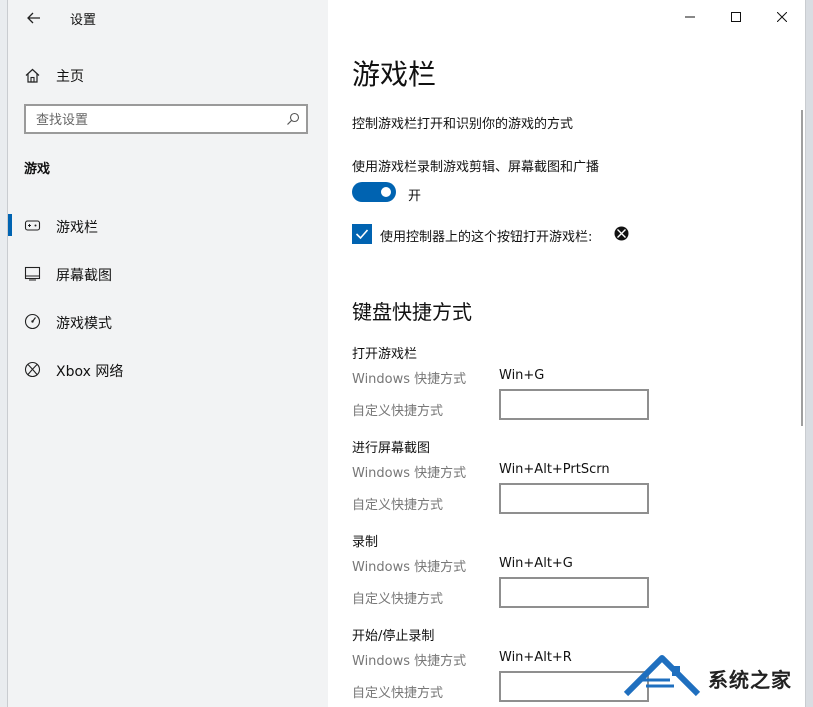 The height and width of the screenshot is (707, 813). I want to click on windows-shortcut-value: Win+Alt+PrtScrn, so click(554, 469).